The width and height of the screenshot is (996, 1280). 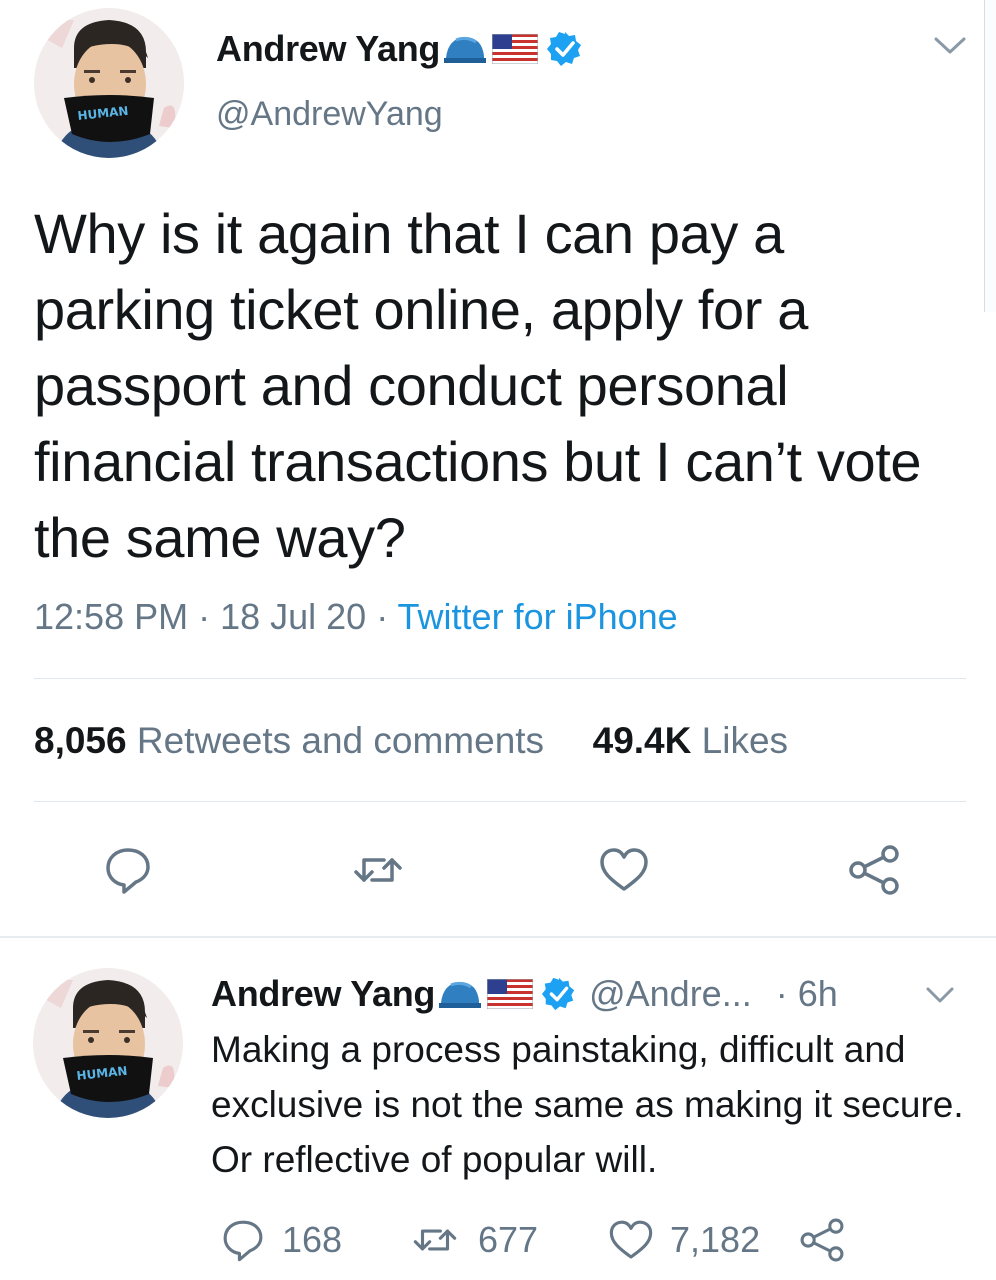 I want to click on retweets-label: Retweets and comments, so click(x=340, y=740).